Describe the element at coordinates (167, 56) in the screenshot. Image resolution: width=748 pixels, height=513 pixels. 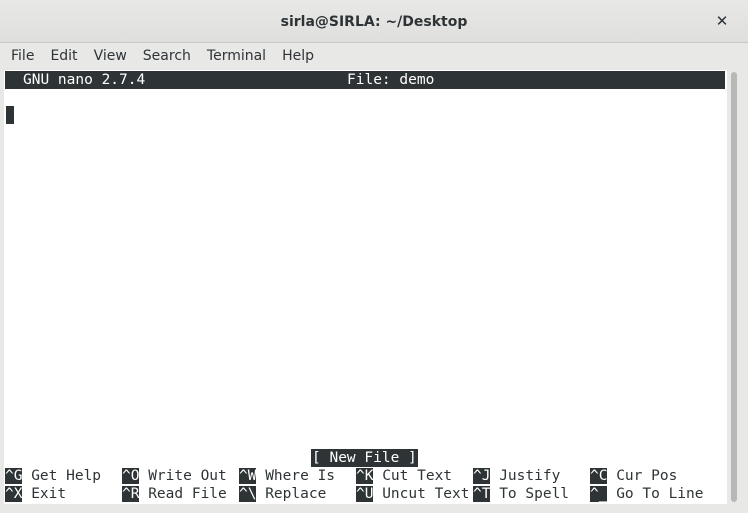
I see `menu-search: Search` at that location.